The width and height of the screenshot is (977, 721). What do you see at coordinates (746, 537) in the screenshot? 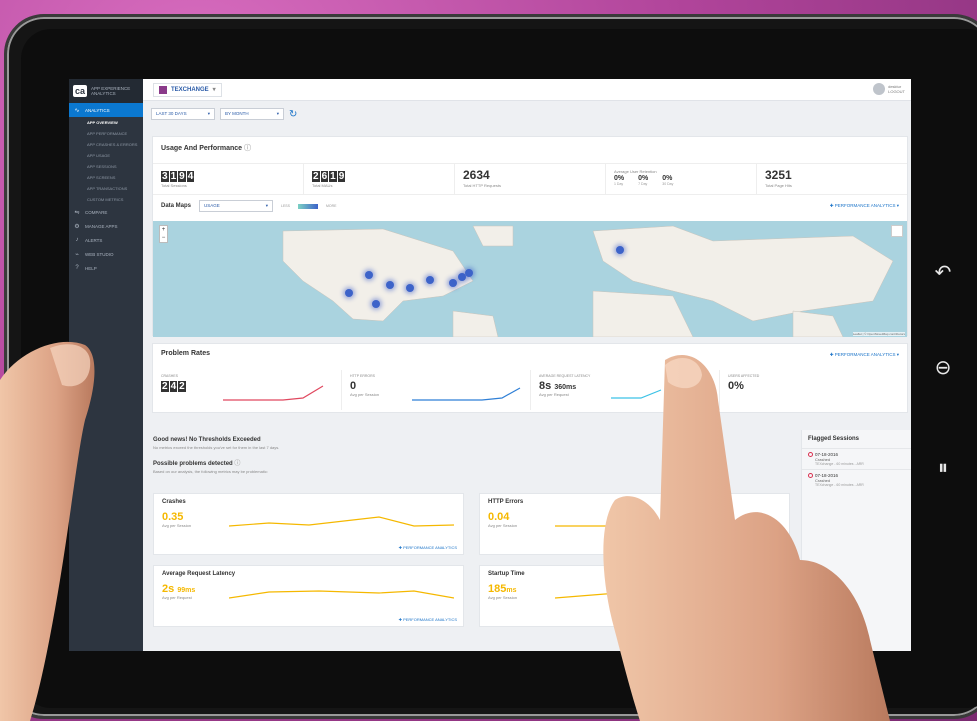
I see `right-hand` at bounding box center [746, 537].